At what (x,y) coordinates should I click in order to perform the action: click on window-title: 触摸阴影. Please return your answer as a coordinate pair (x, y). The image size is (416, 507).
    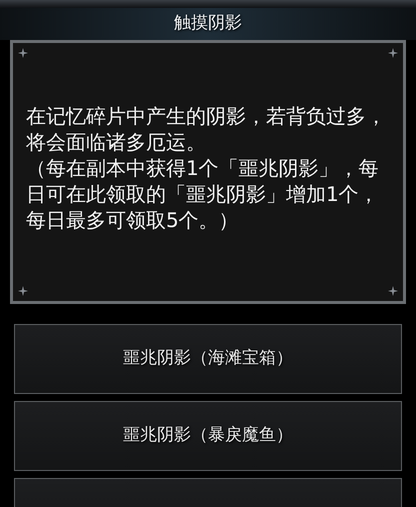
    Looking at the image, I should click on (208, 24).